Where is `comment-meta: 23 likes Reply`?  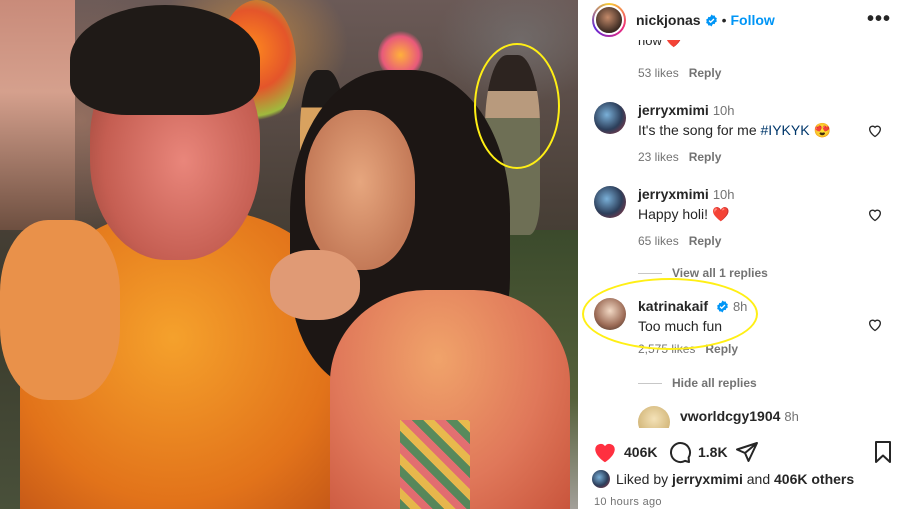 comment-meta: 23 likes Reply is located at coordinates (679, 157).